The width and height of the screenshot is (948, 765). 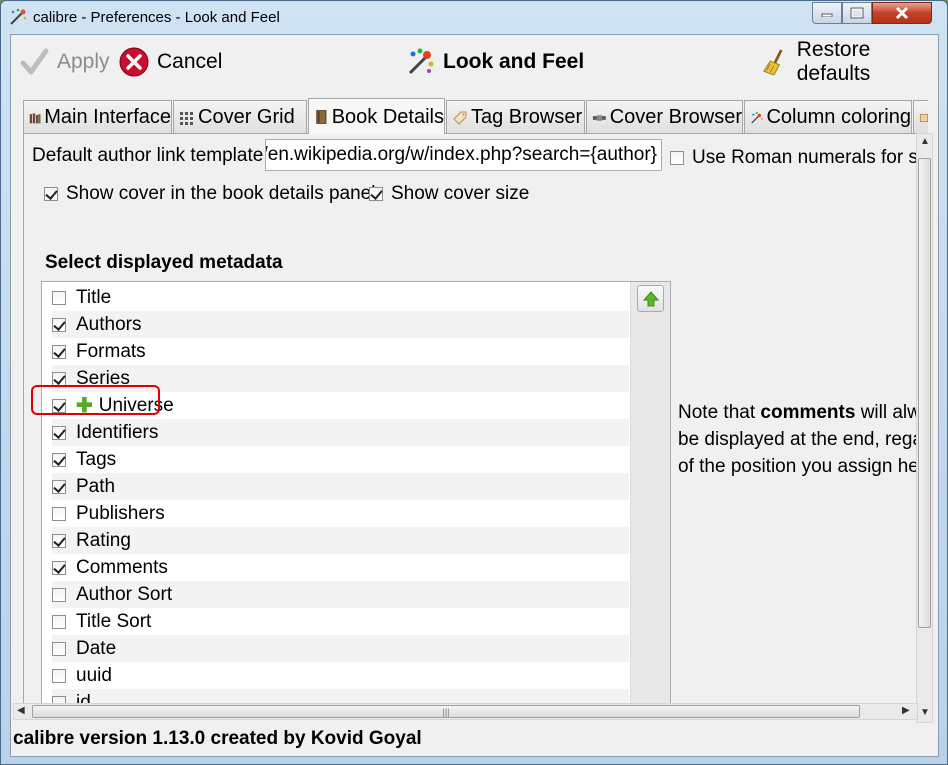 I want to click on show-cover-box, so click(x=51, y=194).